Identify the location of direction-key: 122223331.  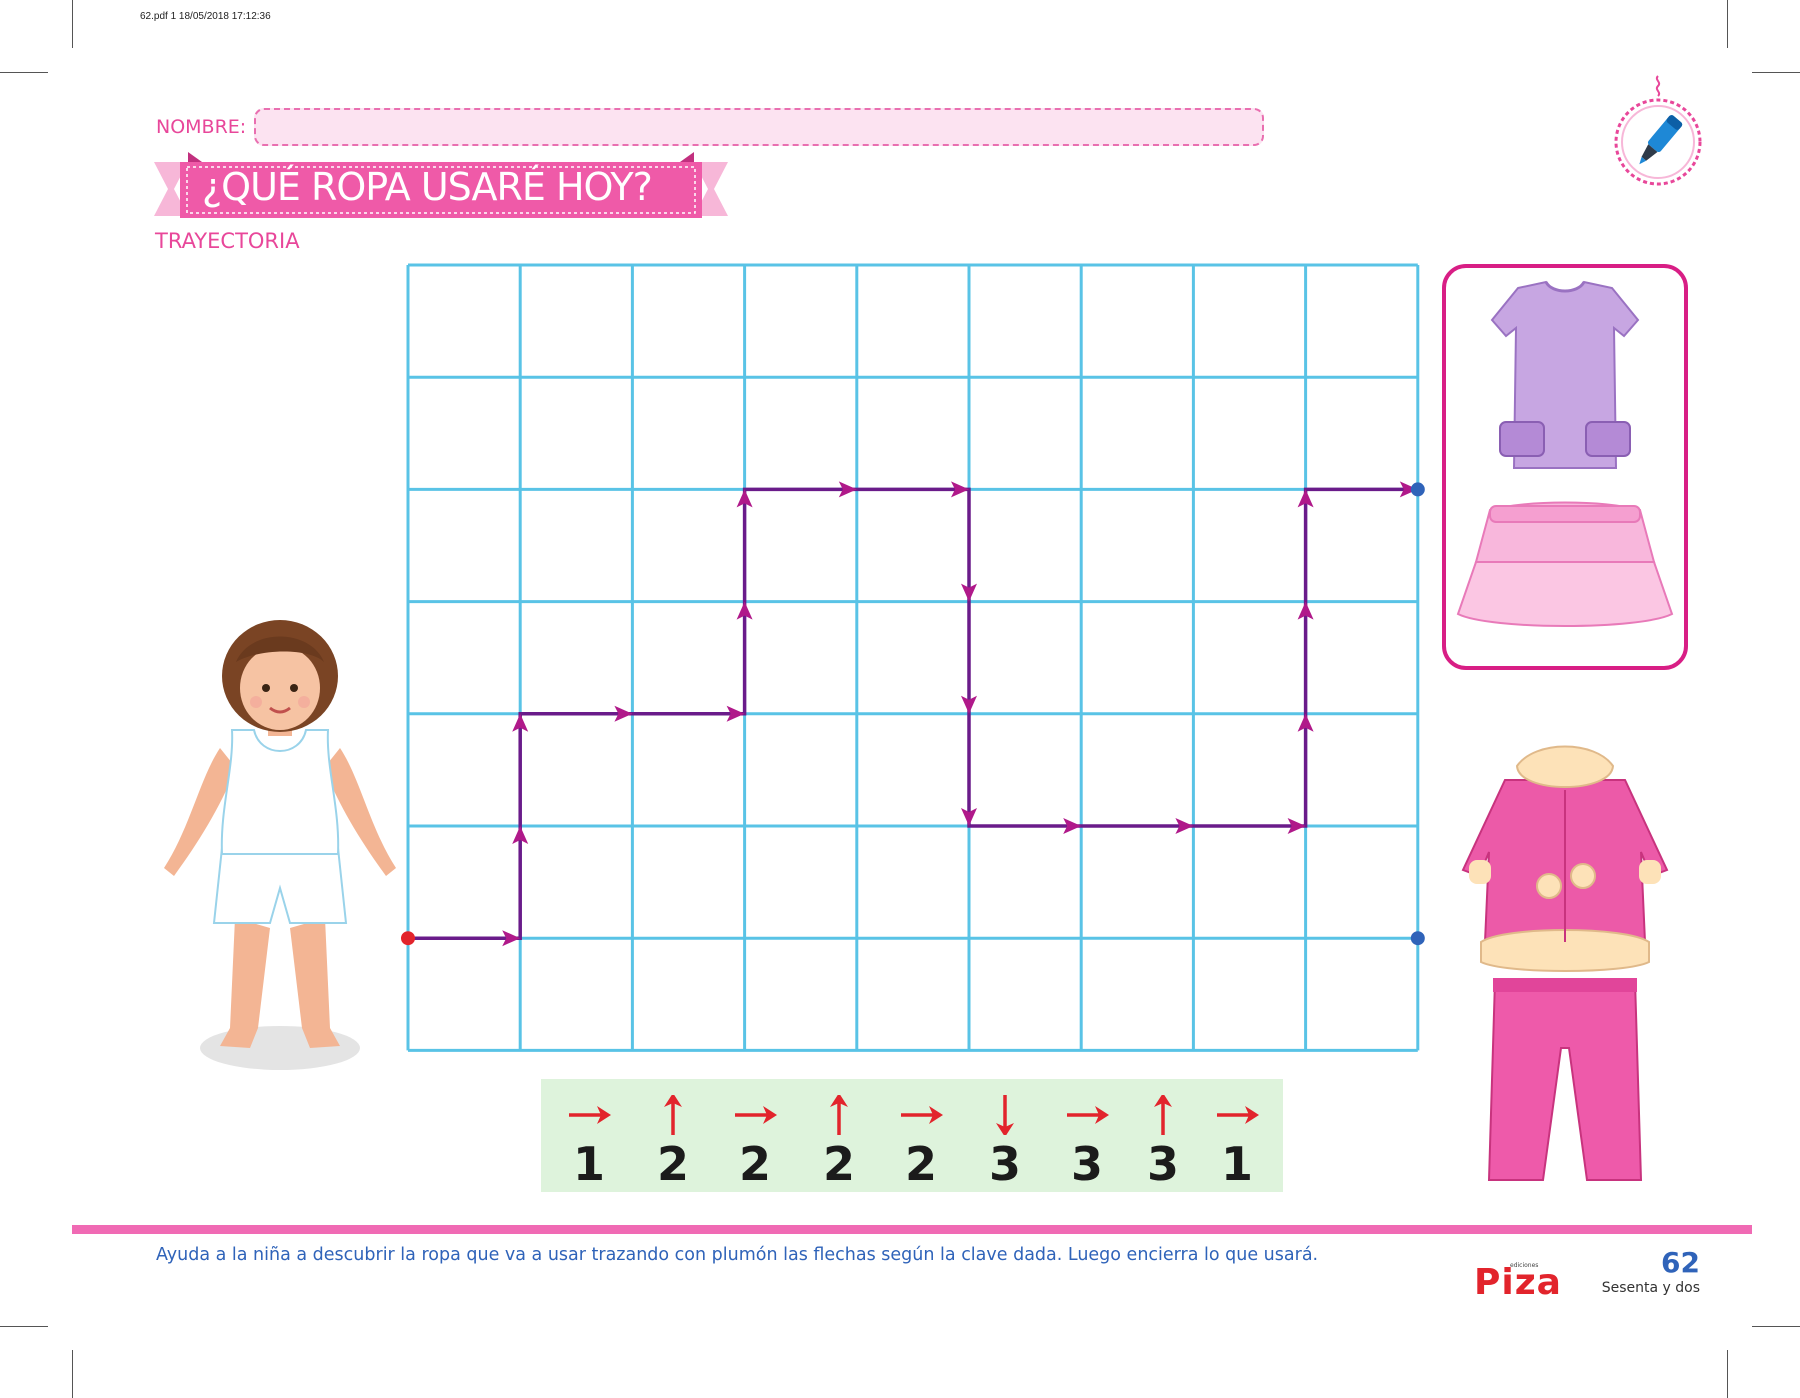
(912, 1135).